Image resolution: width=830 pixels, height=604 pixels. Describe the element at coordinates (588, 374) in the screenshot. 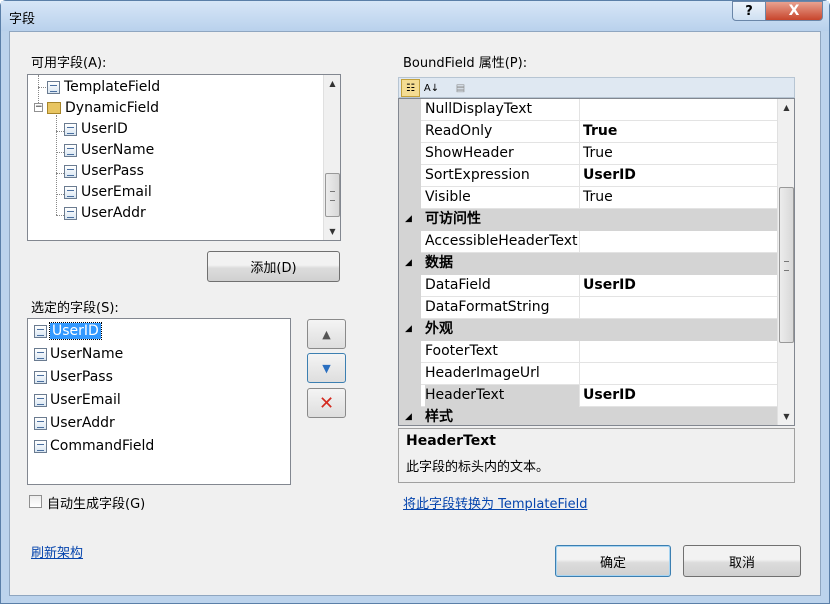

I see `property-row: HeaderImageUrl` at that location.